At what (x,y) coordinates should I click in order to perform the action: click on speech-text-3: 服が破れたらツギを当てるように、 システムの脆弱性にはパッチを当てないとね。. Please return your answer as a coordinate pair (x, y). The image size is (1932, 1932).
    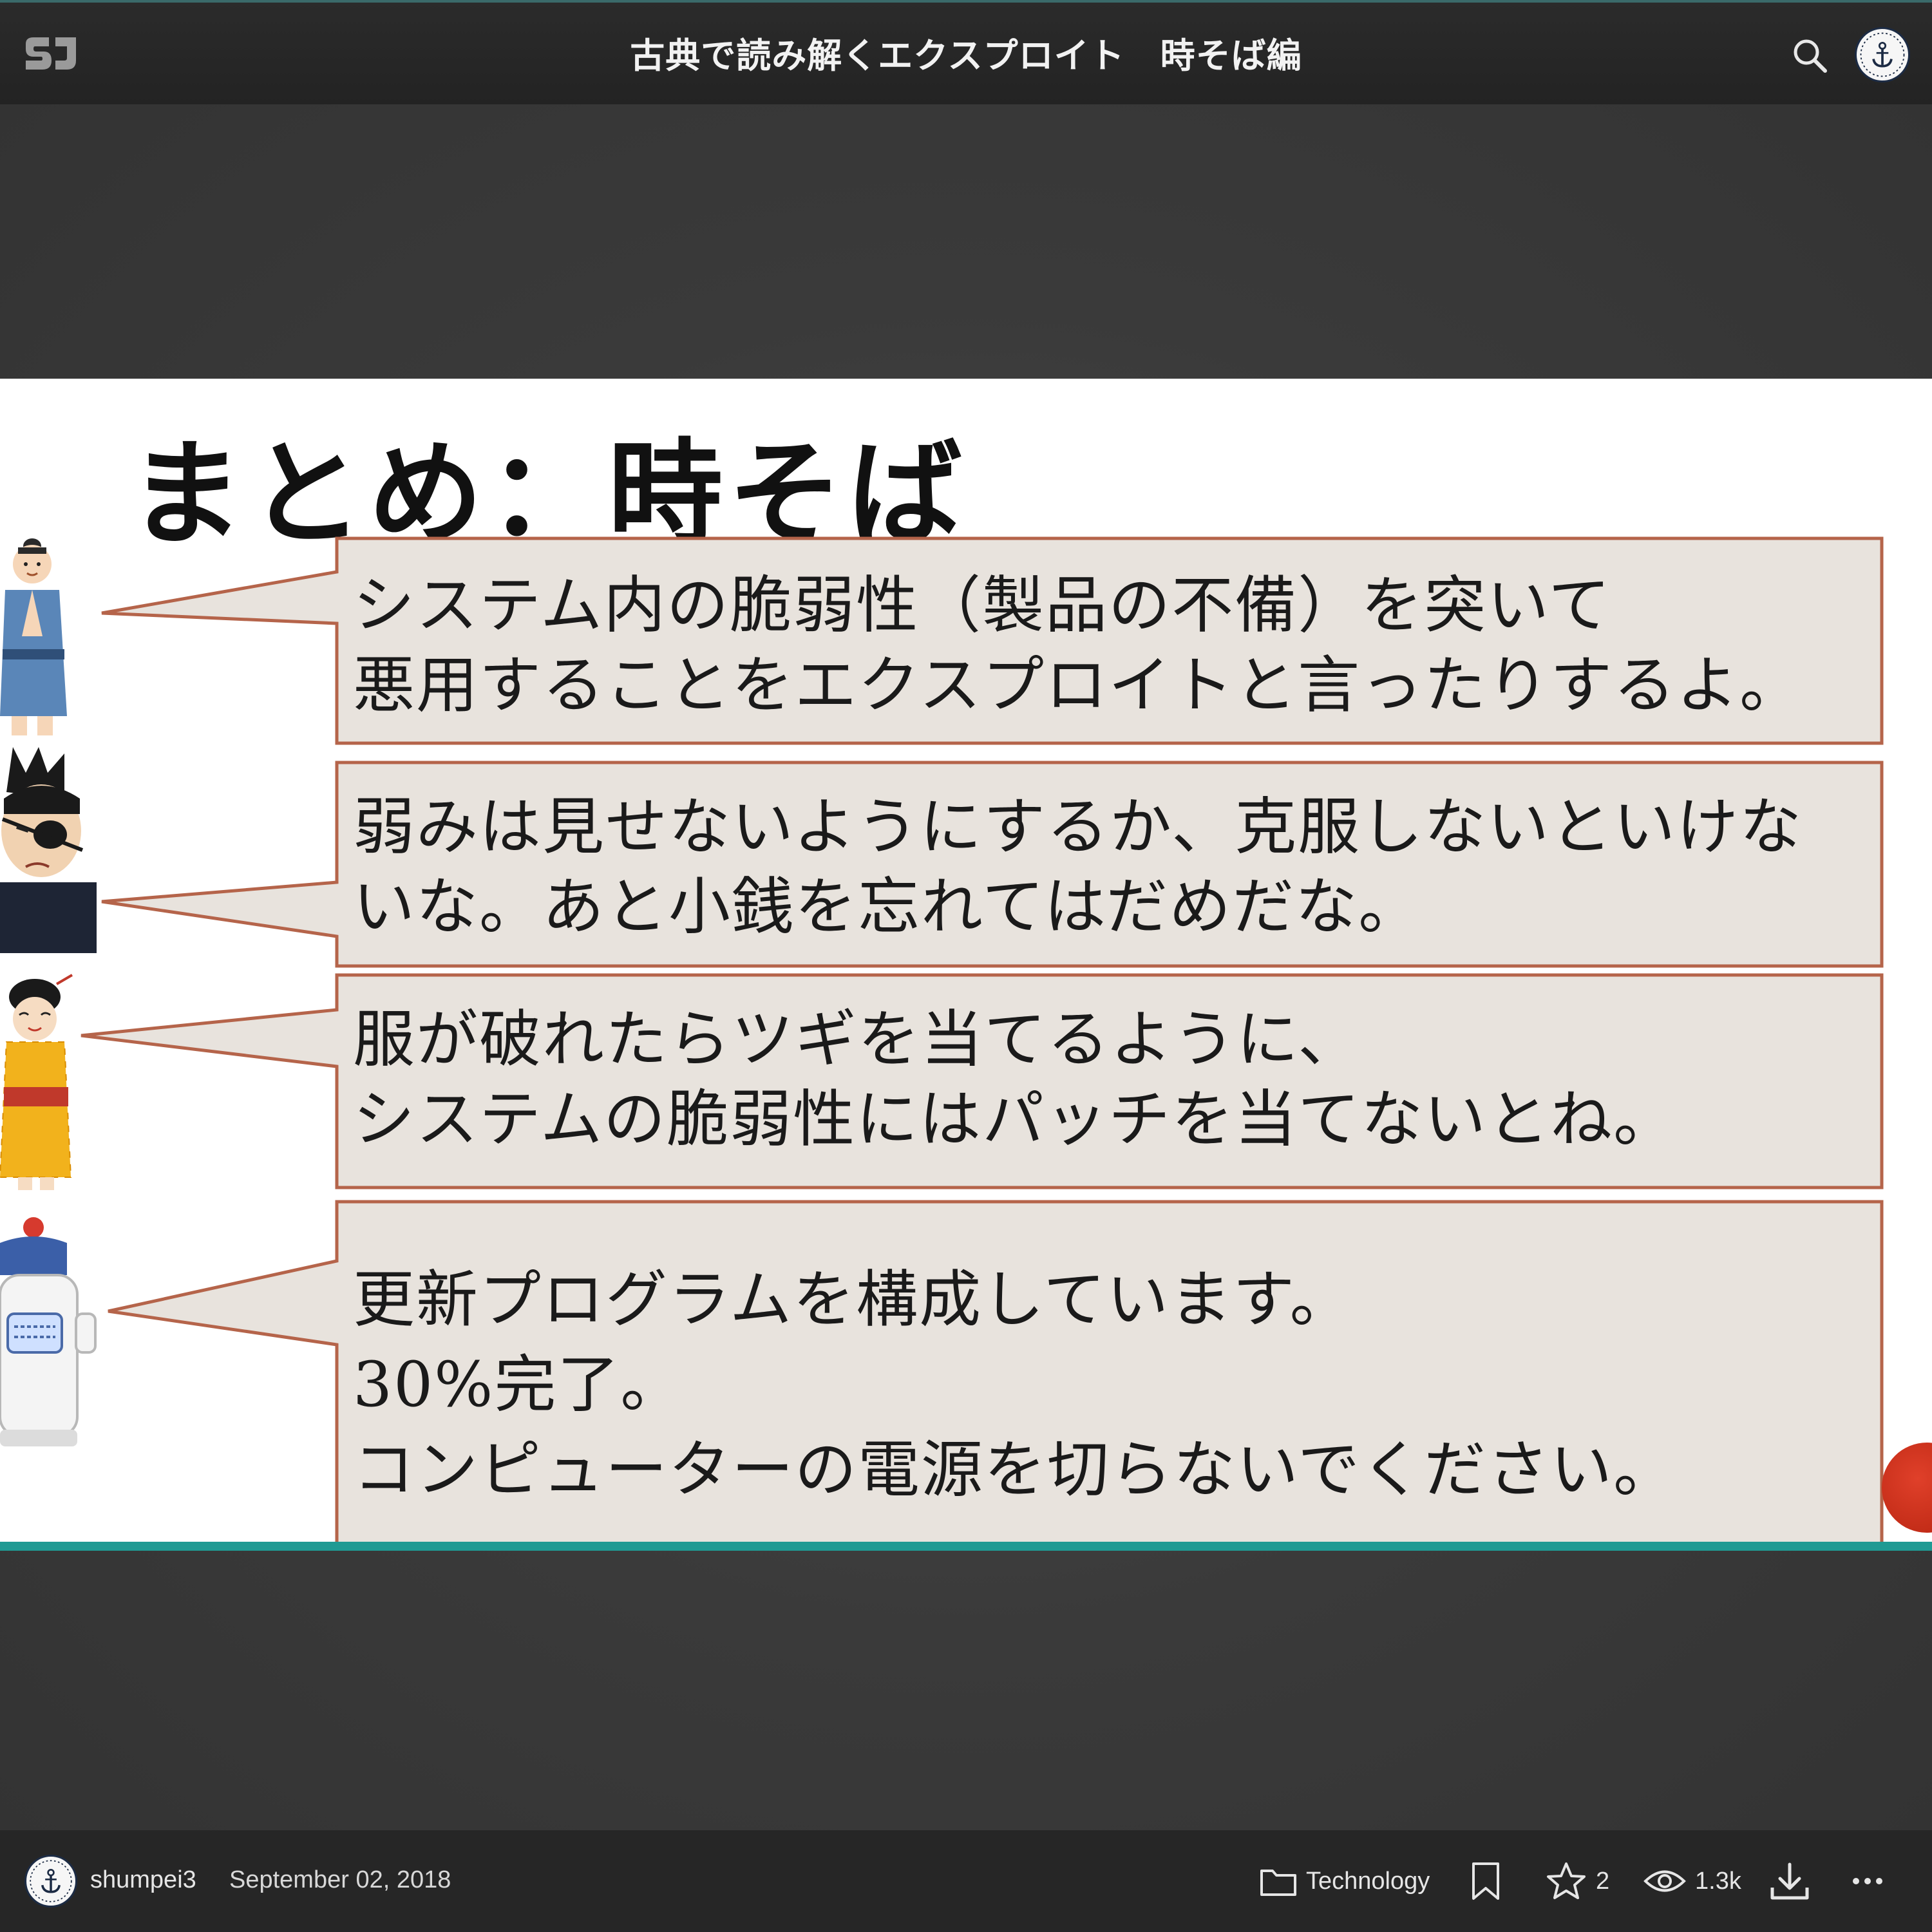
    Looking at the image, I should click on (1014, 1079).